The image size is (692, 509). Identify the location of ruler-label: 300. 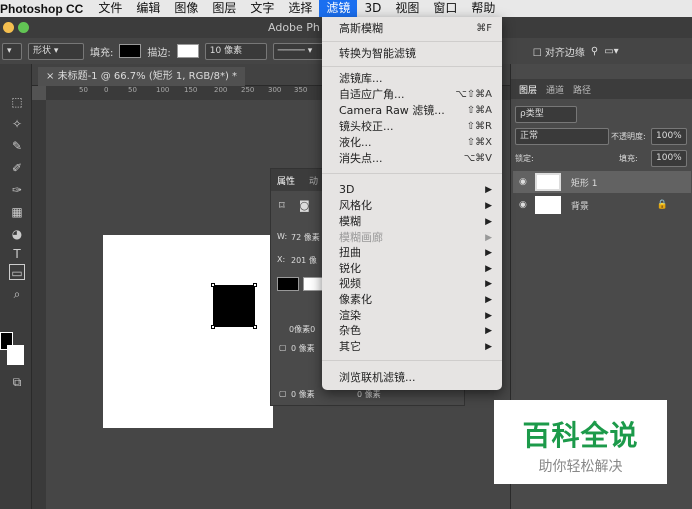
(275, 90).